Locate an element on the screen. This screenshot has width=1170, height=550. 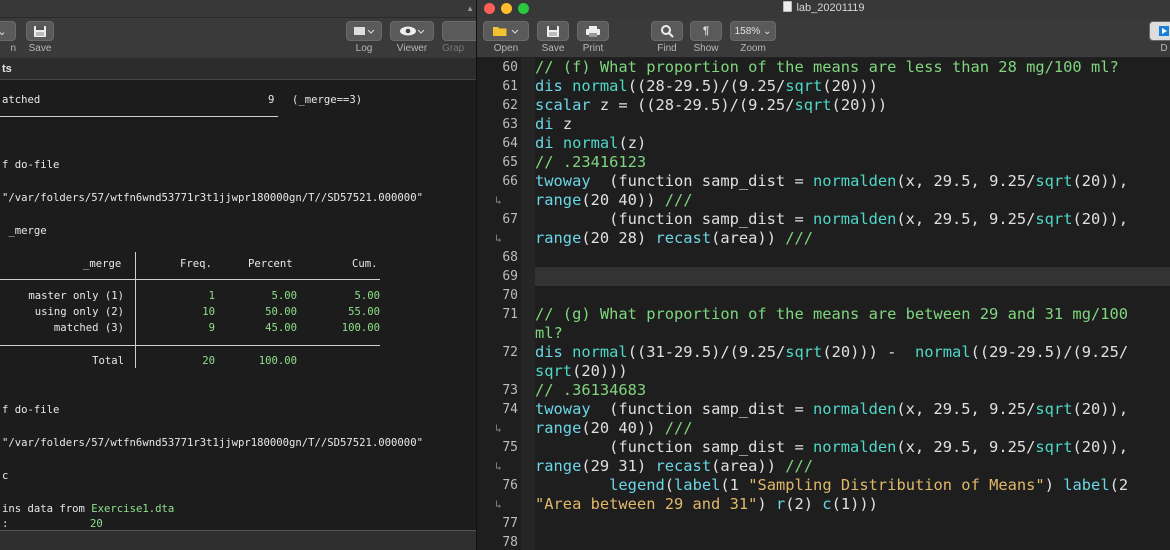
zoom-value-box: 158% ⌄ is located at coordinates (753, 31).